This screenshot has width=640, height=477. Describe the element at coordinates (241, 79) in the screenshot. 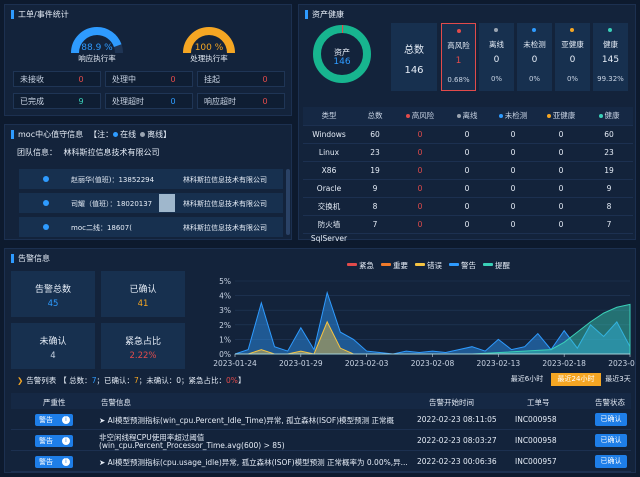

I see `stat-cell: 挂起 0` at that location.